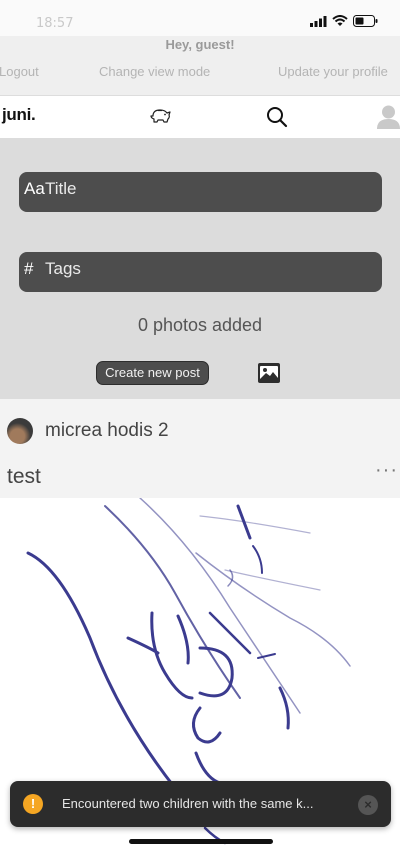 The image size is (400, 848). I want to click on update-profile-link: Update your profile, so click(333, 71).